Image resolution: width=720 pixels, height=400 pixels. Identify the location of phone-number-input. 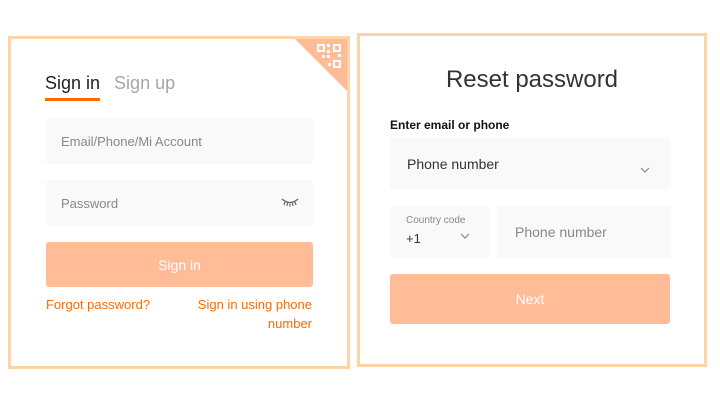
(592, 232).